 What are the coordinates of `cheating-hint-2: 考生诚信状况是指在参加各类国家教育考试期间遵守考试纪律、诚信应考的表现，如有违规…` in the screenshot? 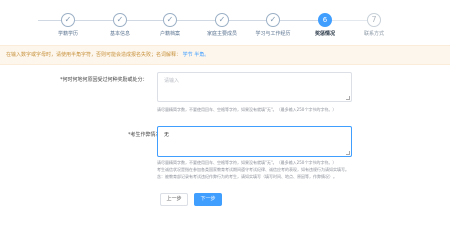 It's located at (253, 169).